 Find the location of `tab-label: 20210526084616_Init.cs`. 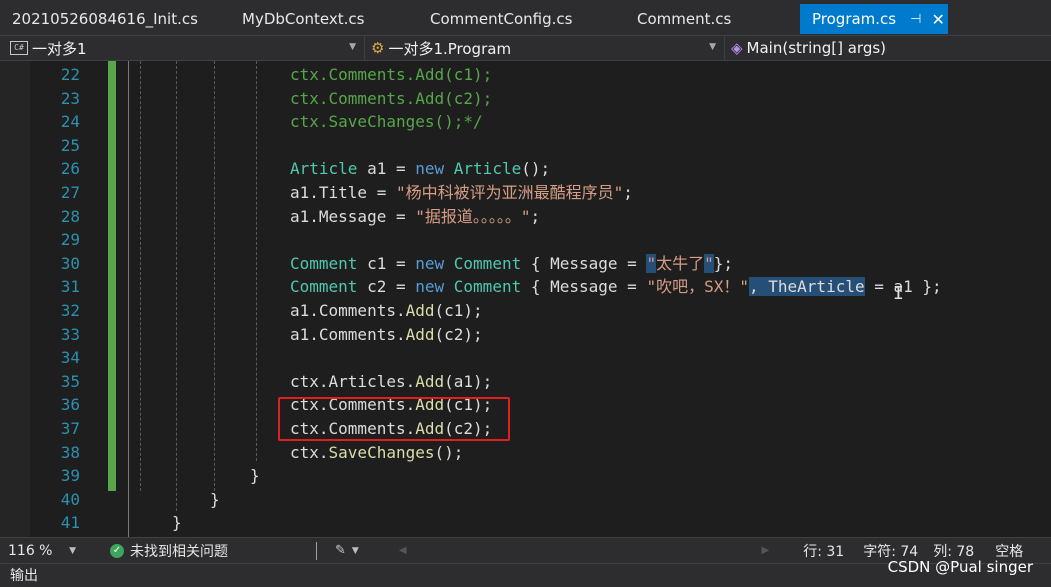

tab-label: 20210526084616_Init.cs is located at coordinates (105, 18).